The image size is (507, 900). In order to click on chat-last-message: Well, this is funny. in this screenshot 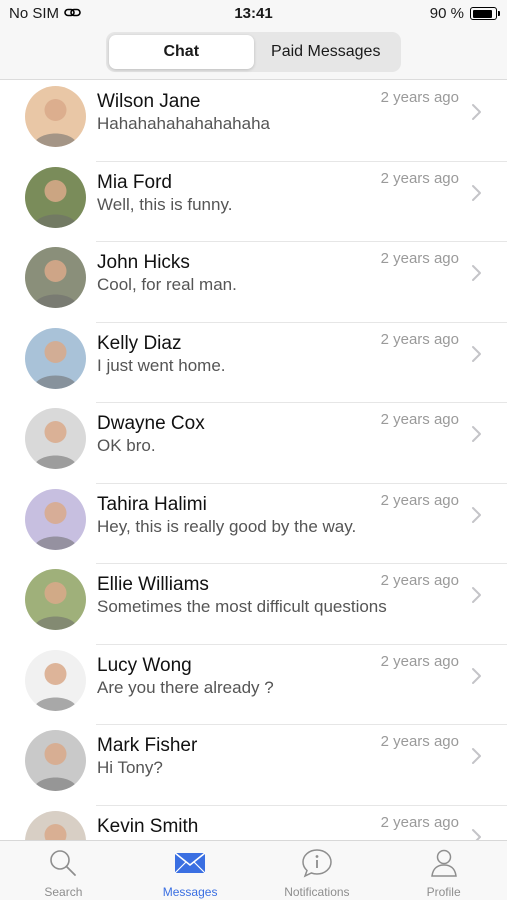, I will do `click(165, 204)`.